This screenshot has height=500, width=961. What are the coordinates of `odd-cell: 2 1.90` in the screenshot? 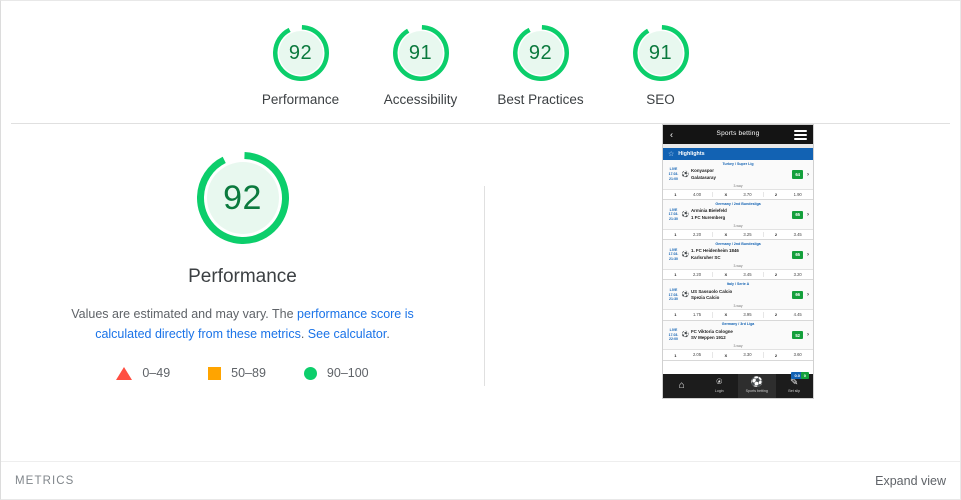 It's located at (788, 194).